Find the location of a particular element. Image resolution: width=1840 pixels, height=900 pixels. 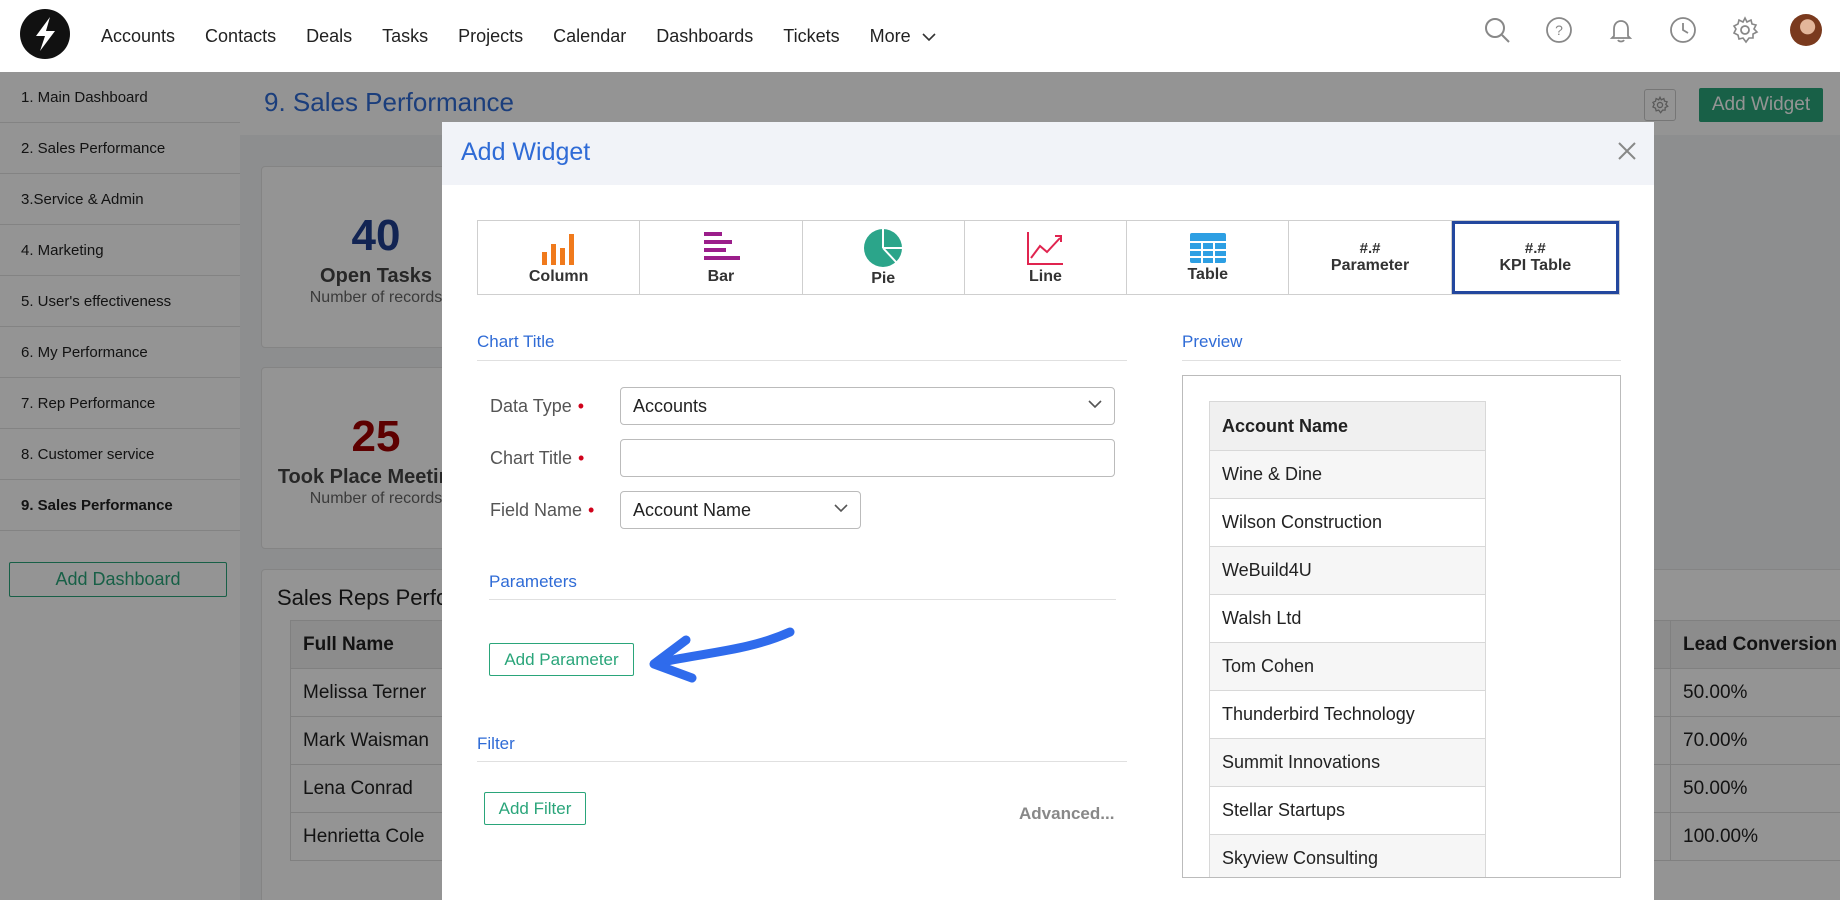

help-icon: ? is located at coordinates (1559, 30).